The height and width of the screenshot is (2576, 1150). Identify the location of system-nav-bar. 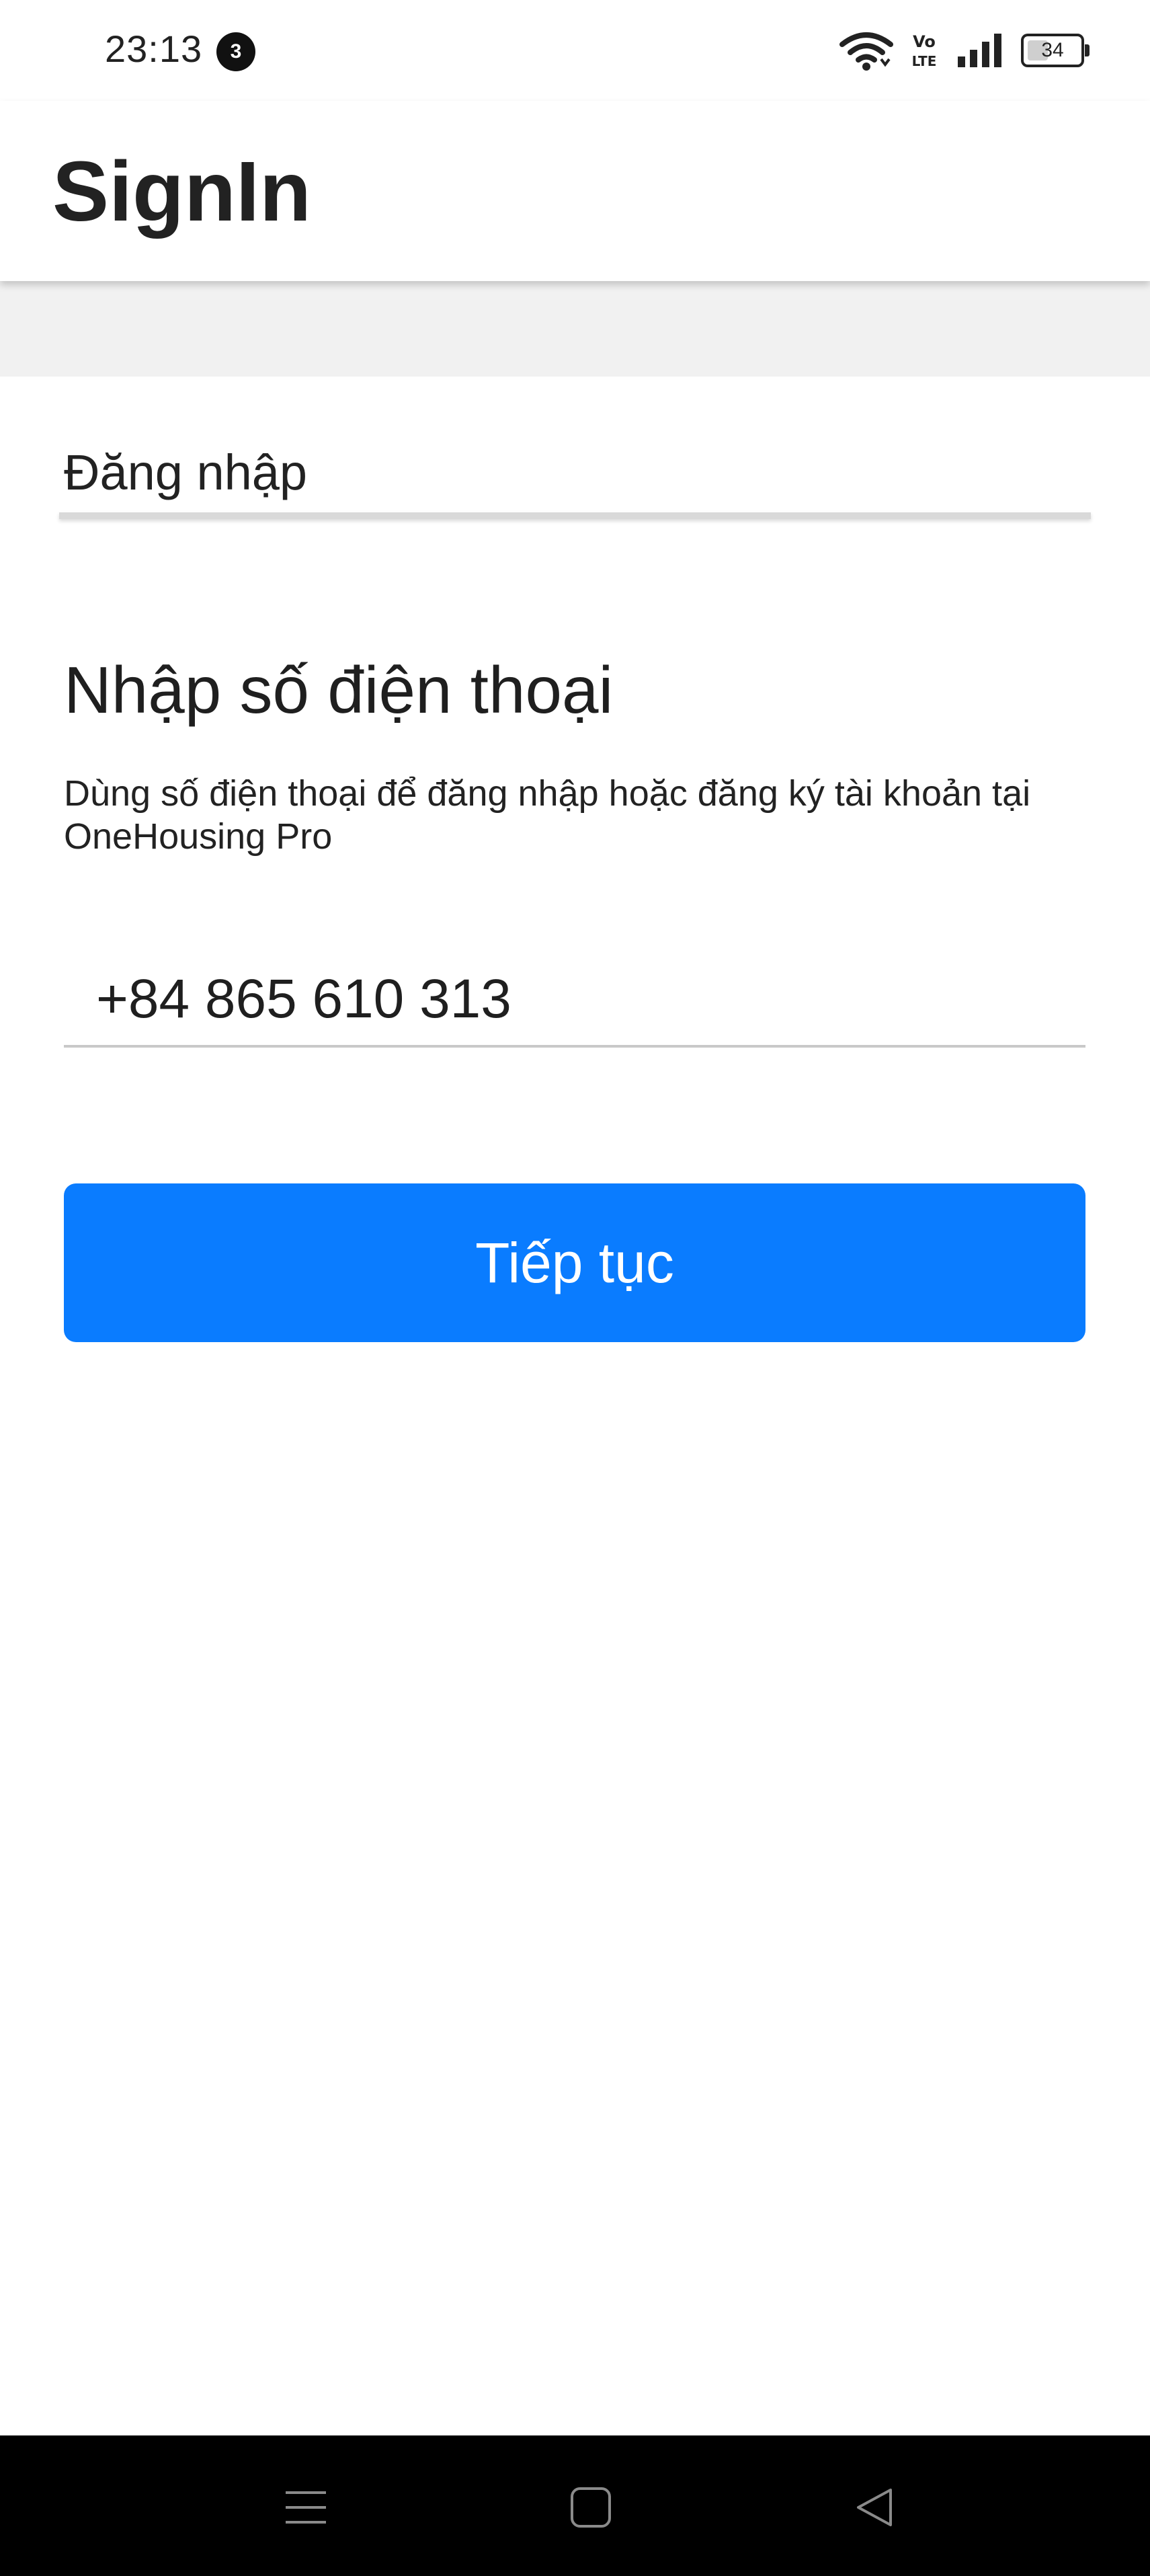
(575, 2506).